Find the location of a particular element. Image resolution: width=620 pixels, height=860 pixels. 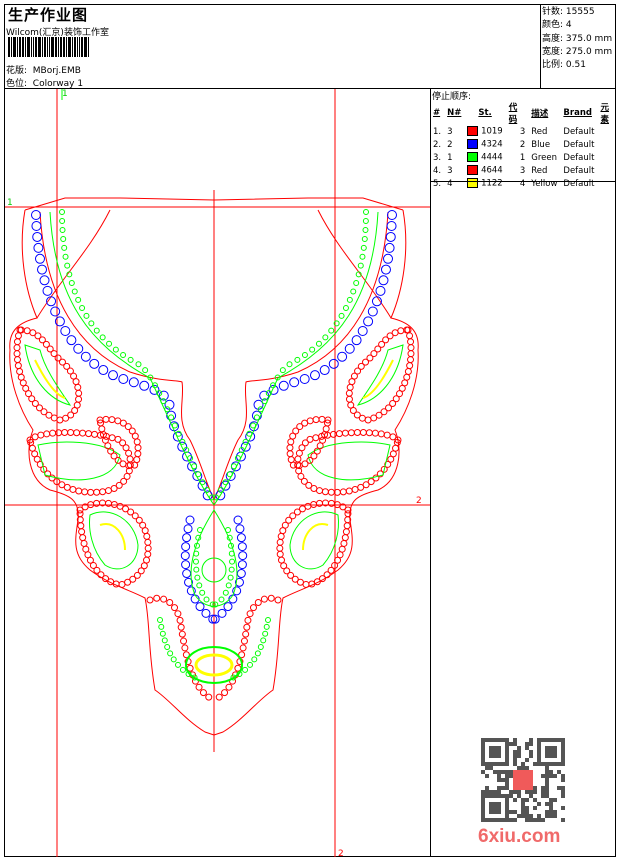

row-stitches: 1019 is located at coordinates (484, 131).